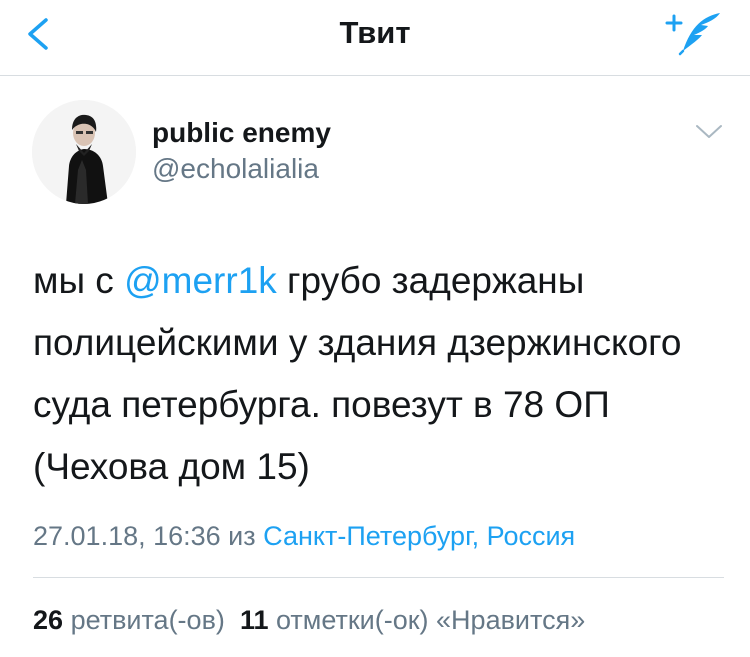 The height and width of the screenshot is (657, 750). Describe the element at coordinates (254, 620) in the screenshot. I see `likes-count: 11` at that location.